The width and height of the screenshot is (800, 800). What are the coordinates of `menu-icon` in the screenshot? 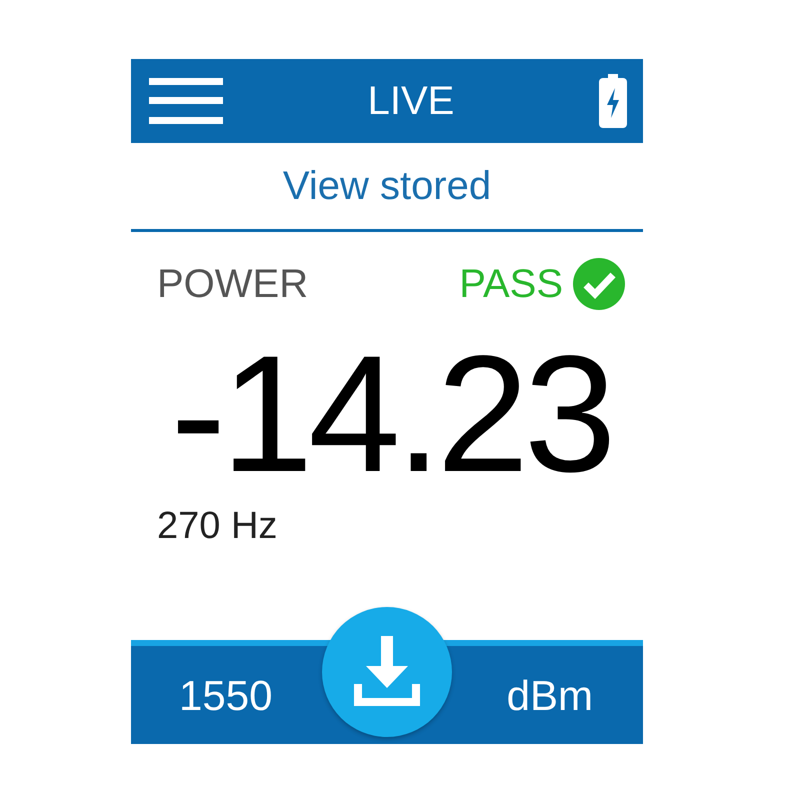 It's located at (186, 101).